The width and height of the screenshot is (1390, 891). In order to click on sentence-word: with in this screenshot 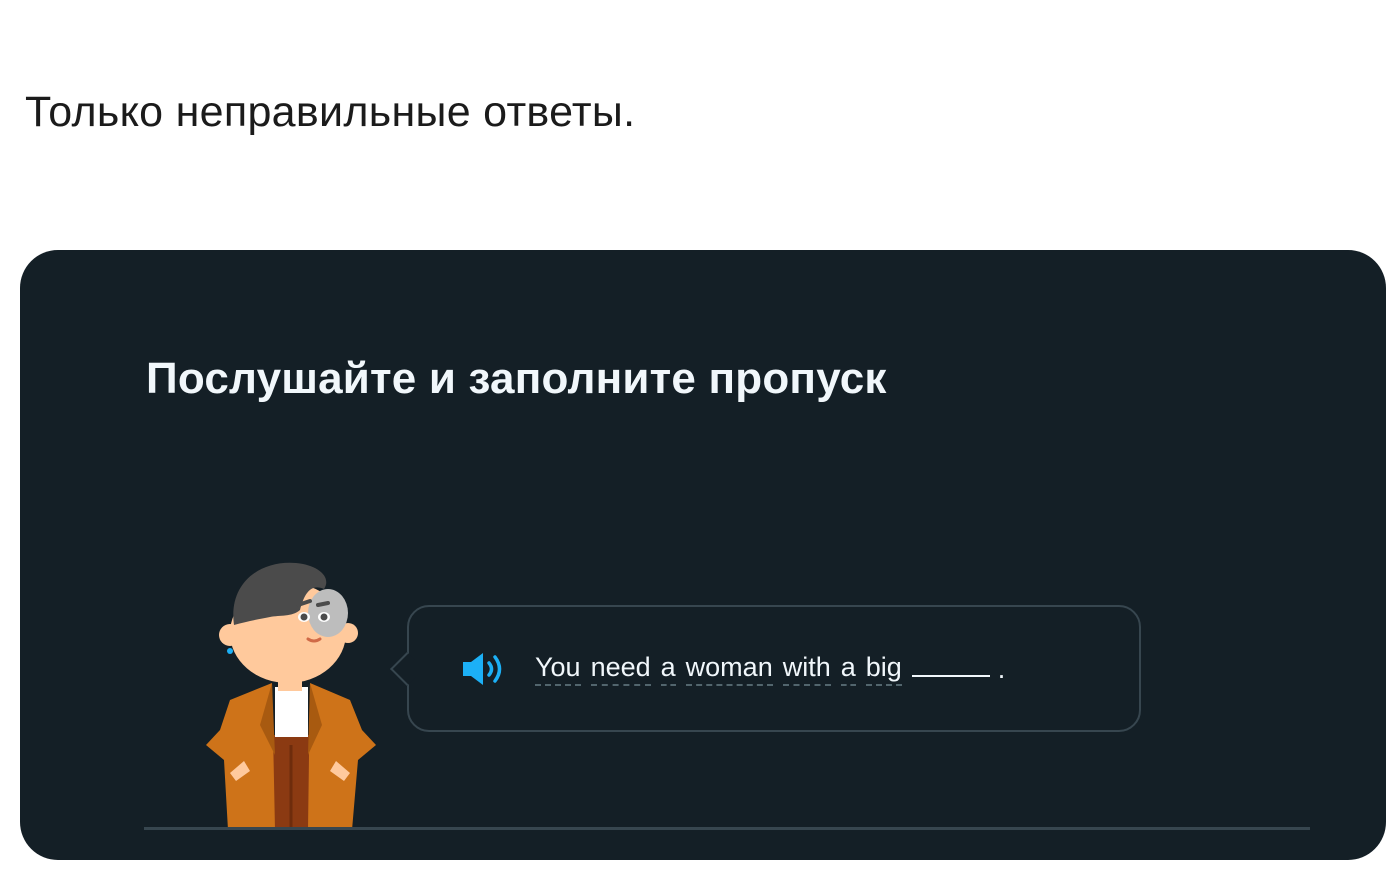, I will do `click(806, 669)`.